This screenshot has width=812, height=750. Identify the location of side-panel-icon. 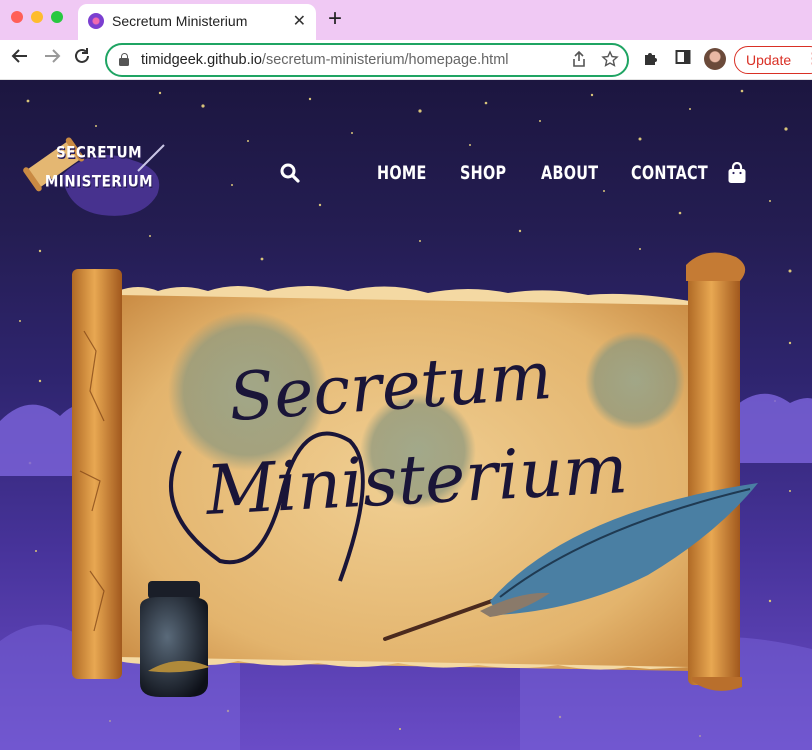
(683, 59).